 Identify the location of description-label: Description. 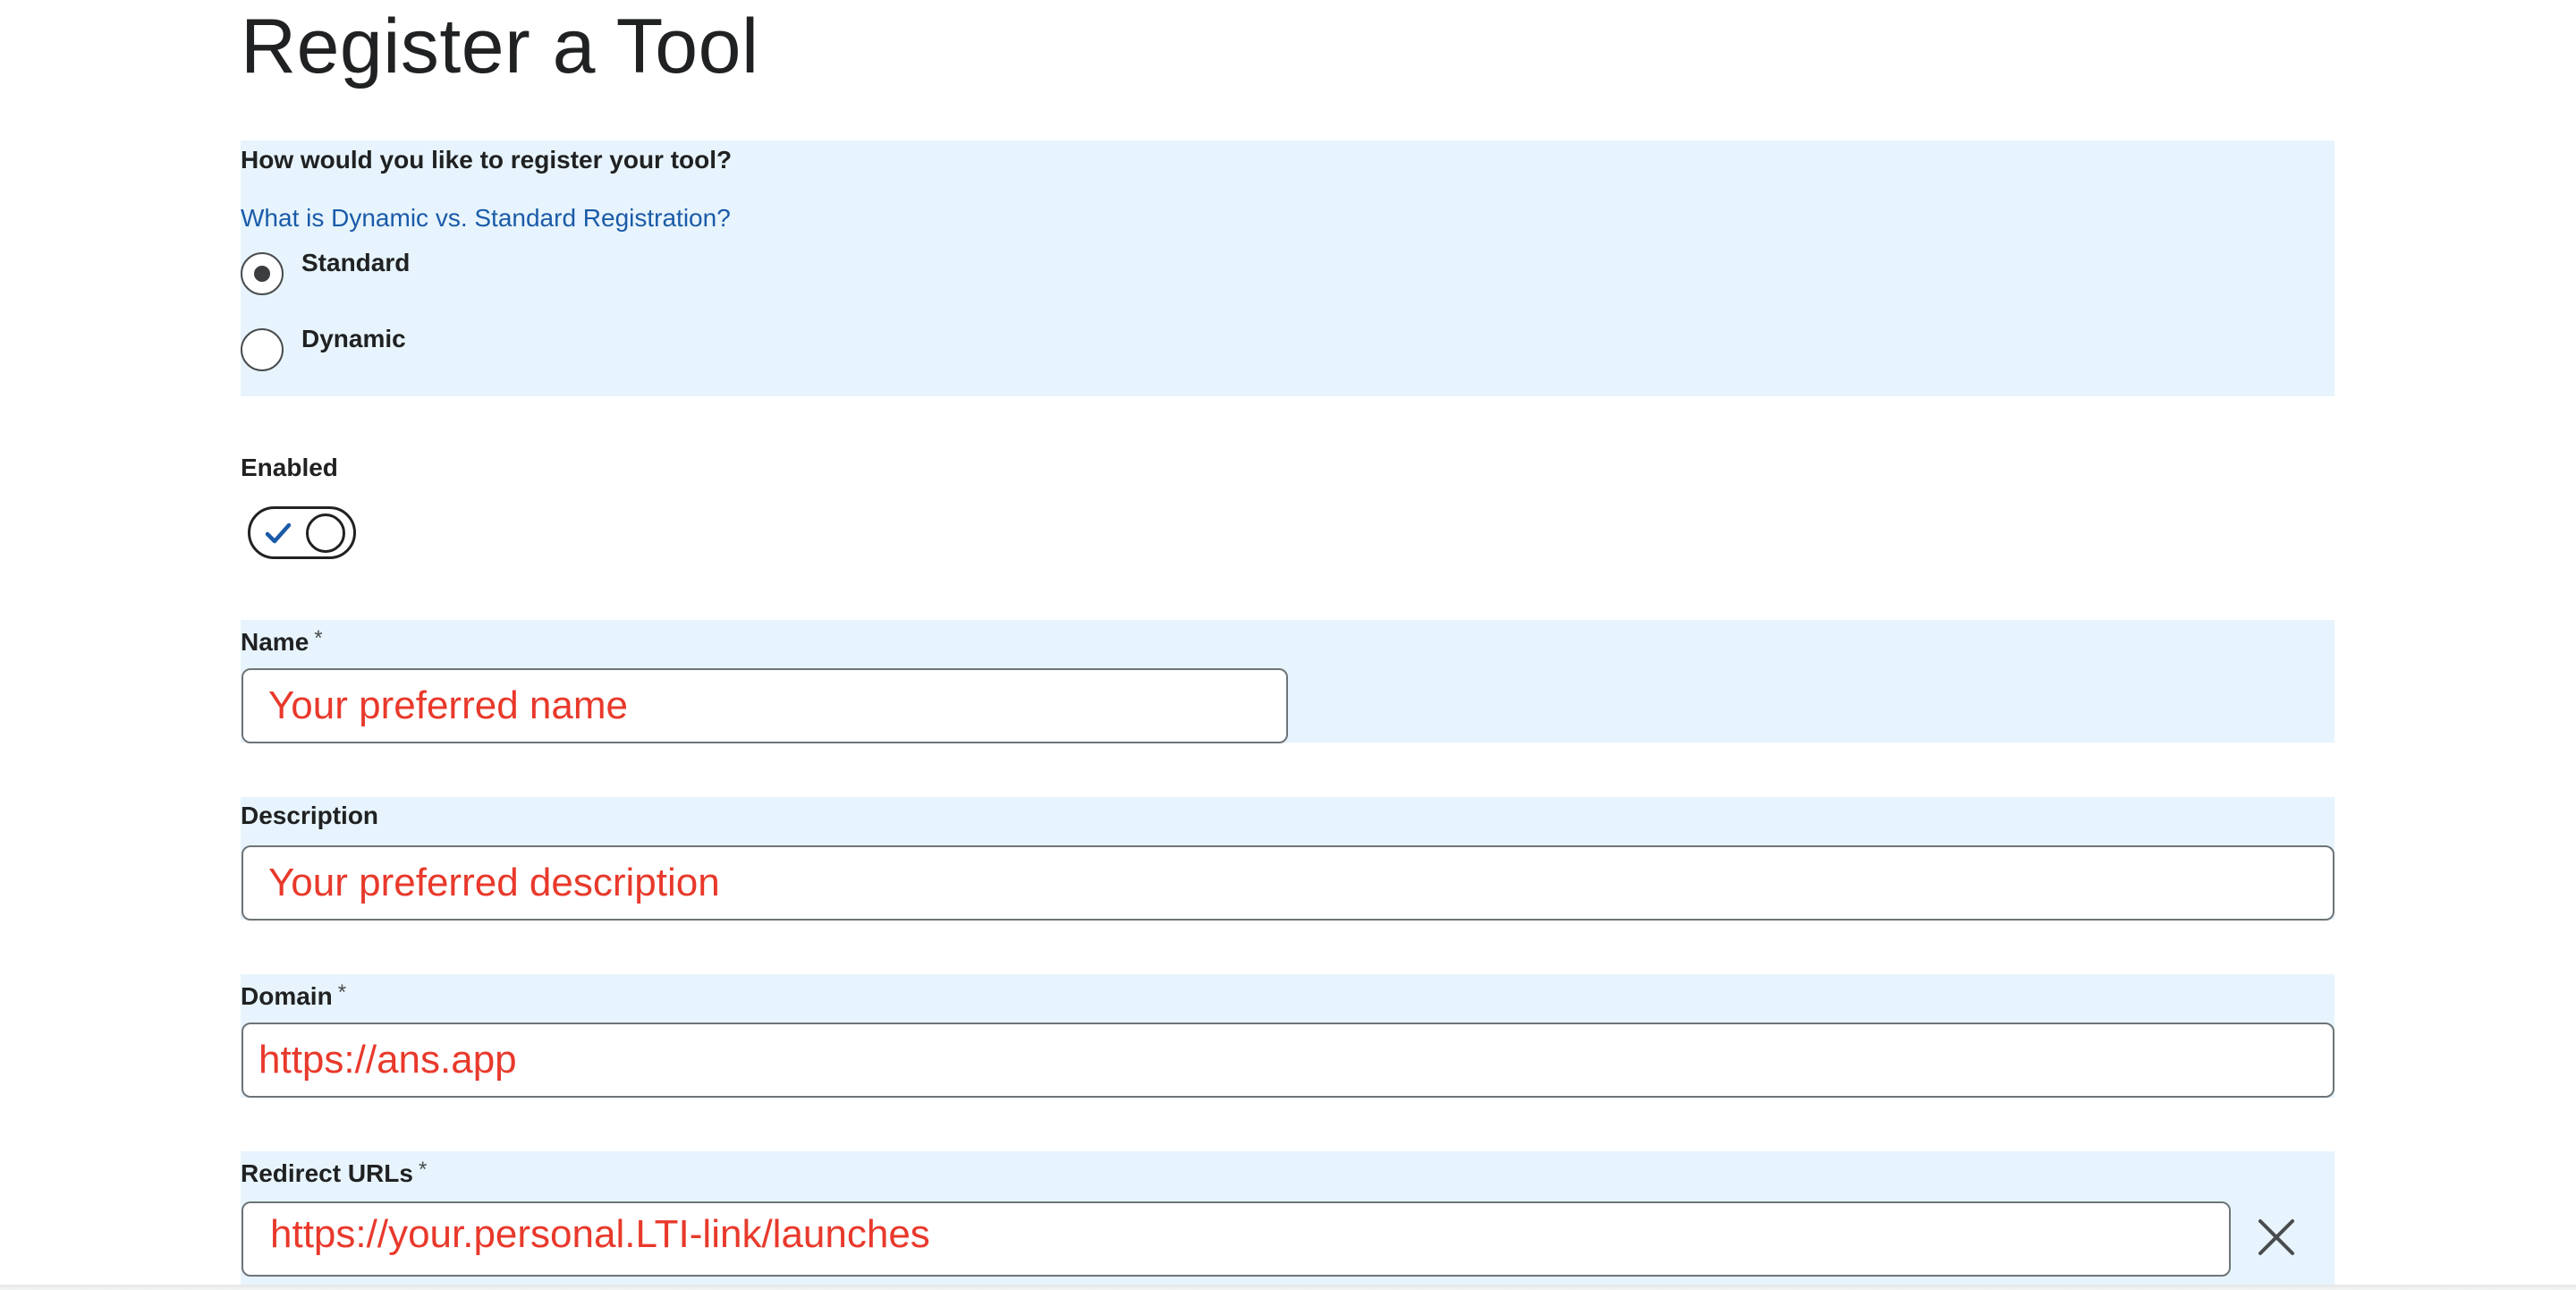
(310, 815).